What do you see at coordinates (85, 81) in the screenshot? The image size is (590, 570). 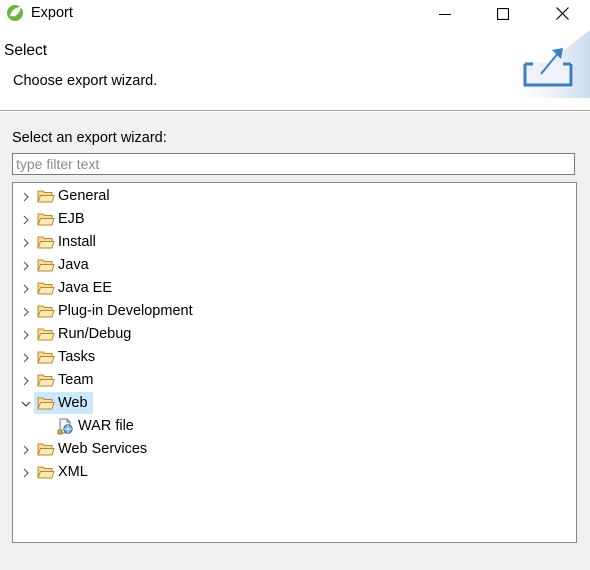 I see `page-description: Choose export wizard.` at bounding box center [85, 81].